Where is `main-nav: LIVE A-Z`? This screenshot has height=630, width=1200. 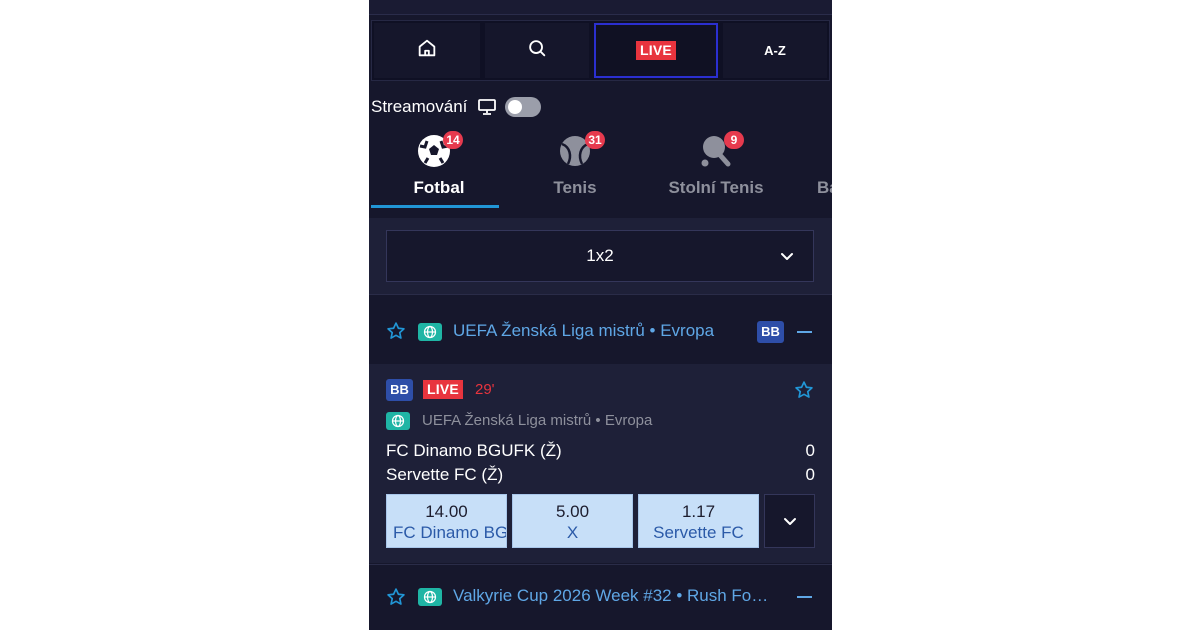
main-nav: LIVE A-Z is located at coordinates (600, 50).